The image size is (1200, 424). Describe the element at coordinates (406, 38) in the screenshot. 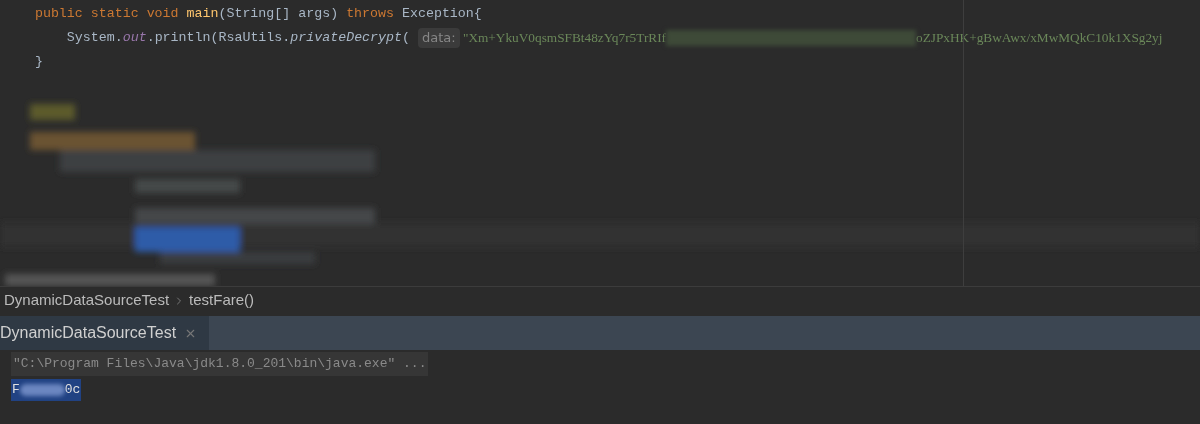

I see `code-token: (` at that location.